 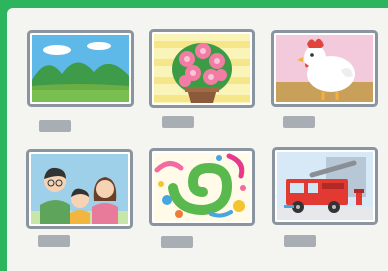 I want to click on picture-frame-mountains, so click(x=80, y=68).